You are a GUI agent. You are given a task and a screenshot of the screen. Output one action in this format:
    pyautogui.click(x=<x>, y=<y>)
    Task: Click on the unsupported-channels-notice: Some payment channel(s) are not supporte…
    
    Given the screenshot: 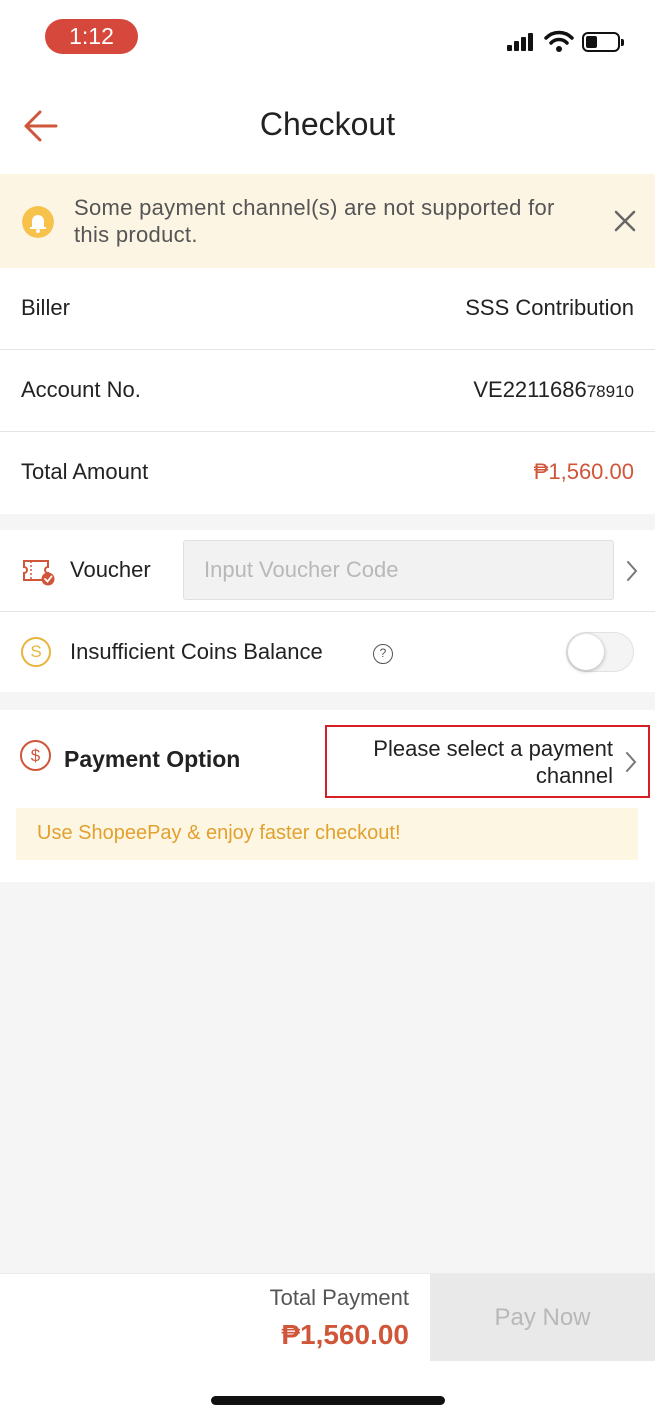 What is the action you would take?
    pyautogui.click(x=327, y=221)
    